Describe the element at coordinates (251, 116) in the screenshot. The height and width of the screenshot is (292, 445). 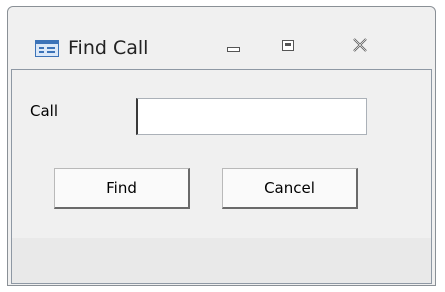
I see `call-input` at that location.